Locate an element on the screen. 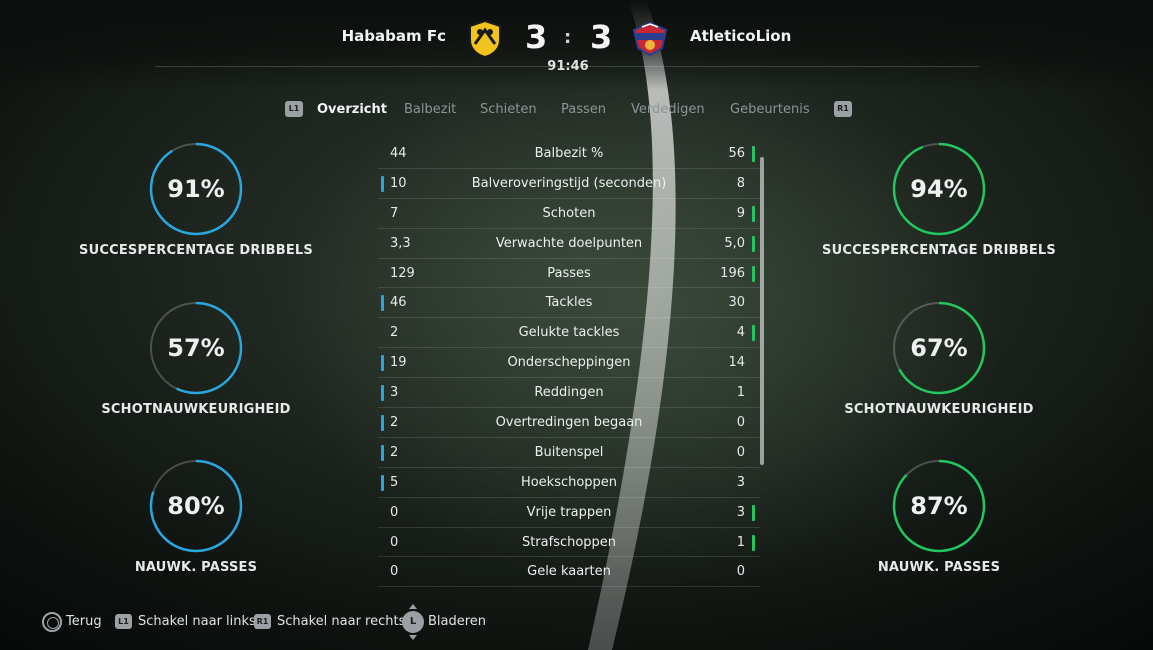 The image size is (1153, 650). stat-row: 0 Vrije trappen 3 is located at coordinates (569, 513).